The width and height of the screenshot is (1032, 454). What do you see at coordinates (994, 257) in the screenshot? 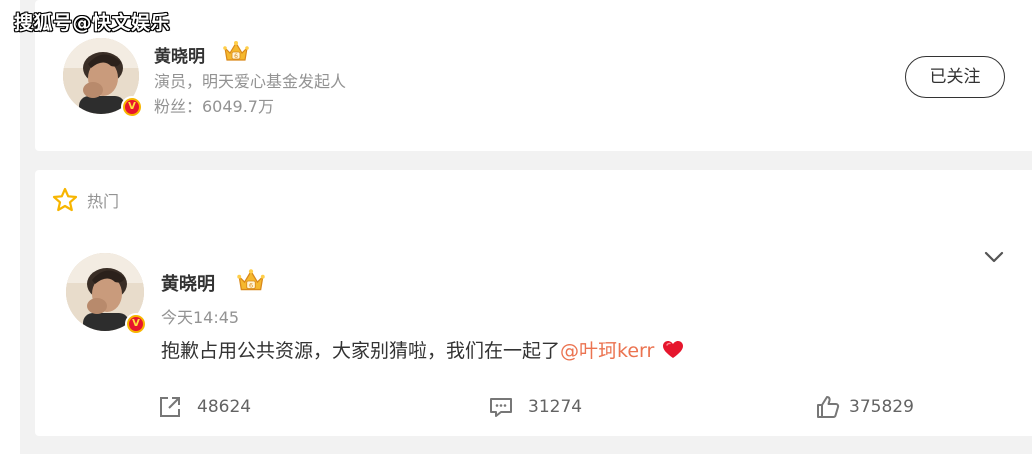
I see `chevron-down-icon` at bounding box center [994, 257].